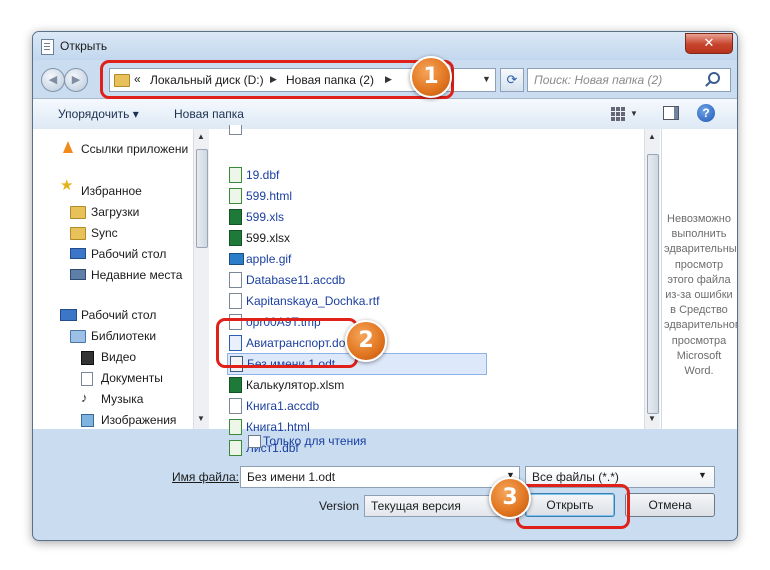 The height and width of the screenshot is (570, 770). What do you see at coordinates (573, 506) in the screenshot?
I see `callout-open-highlight` at bounding box center [573, 506].